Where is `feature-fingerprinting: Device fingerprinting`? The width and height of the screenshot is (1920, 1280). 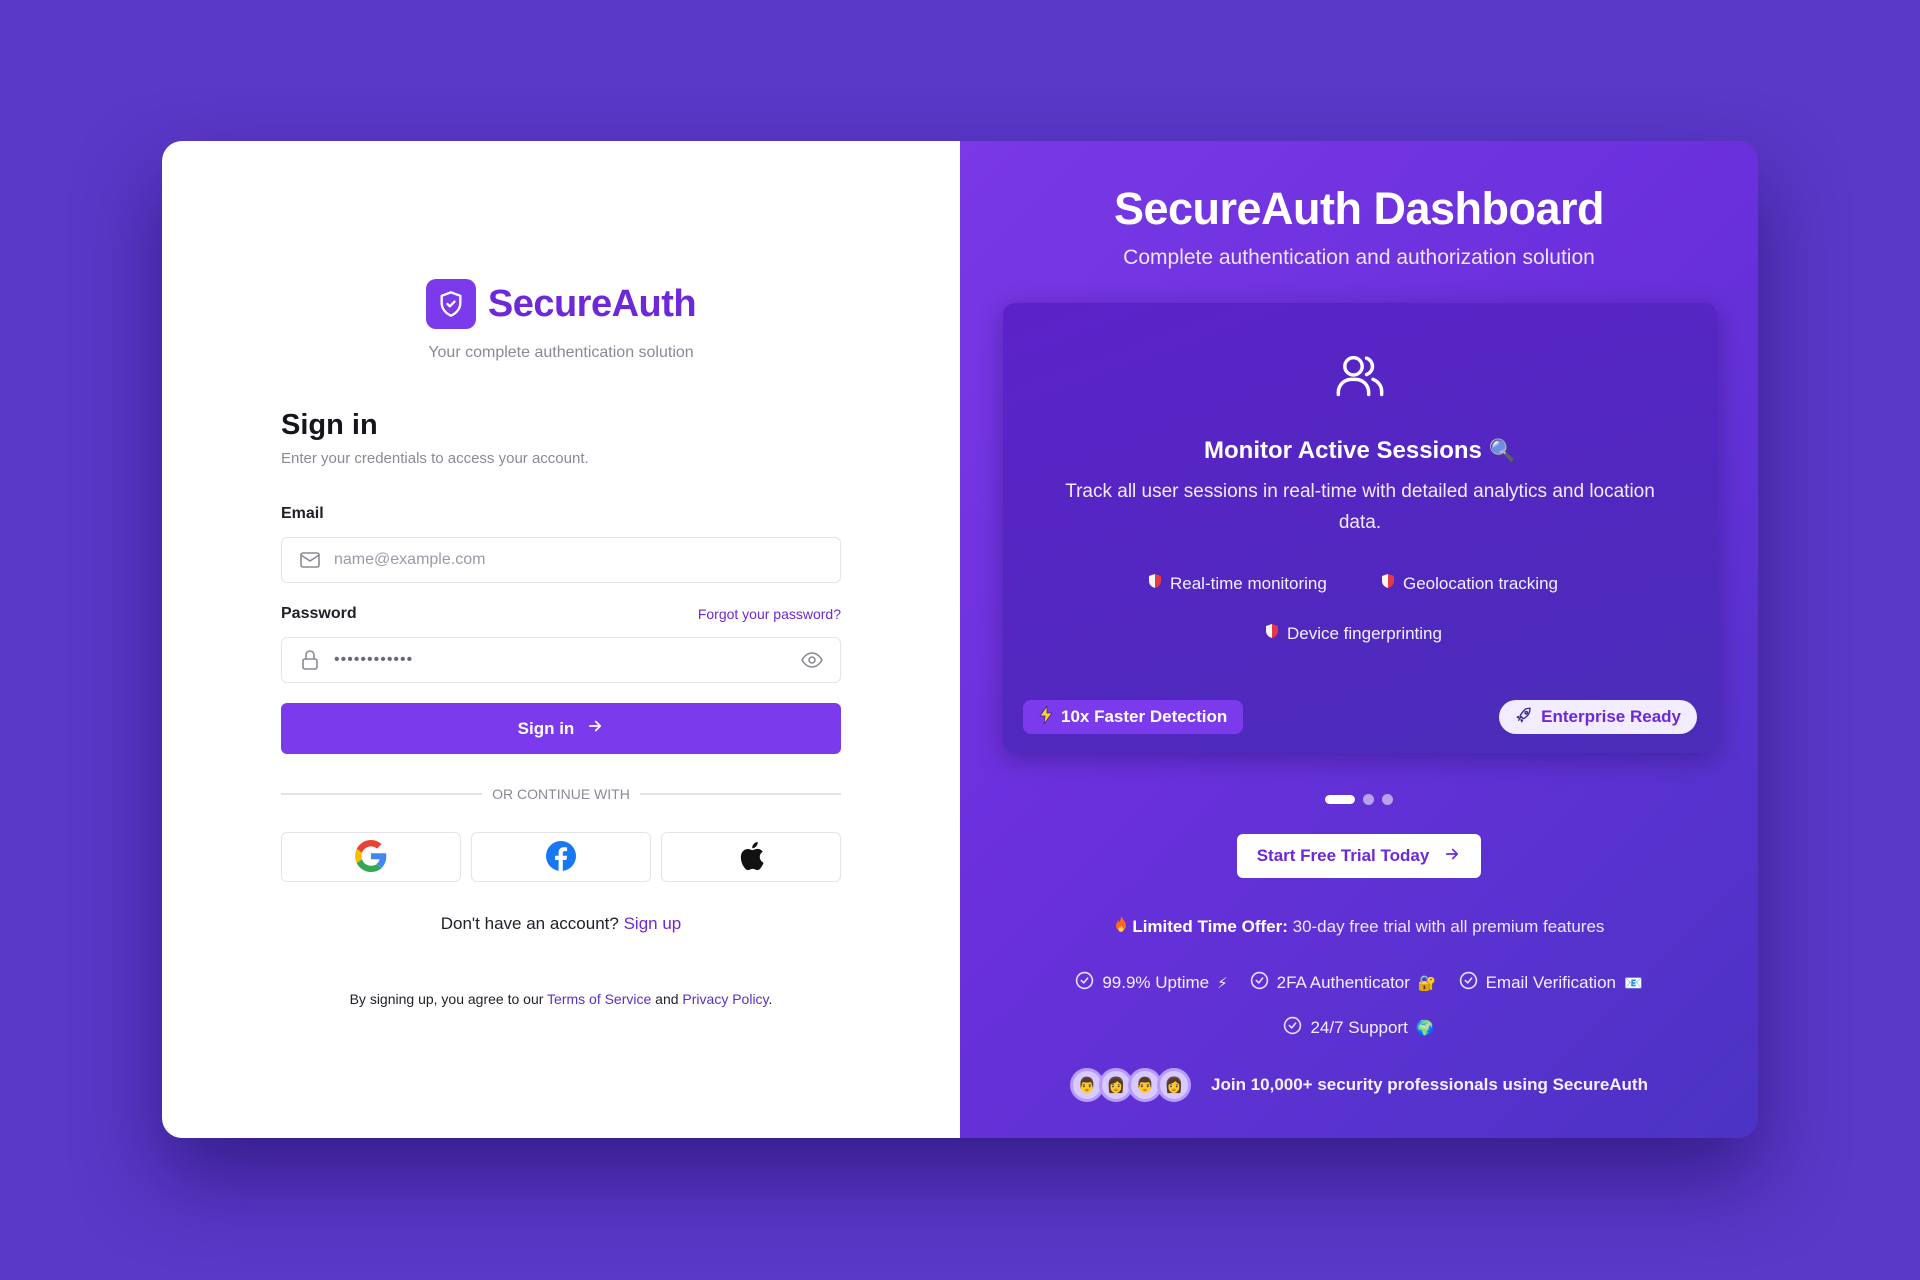 feature-fingerprinting: Device fingerprinting is located at coordinates (1353, 633).